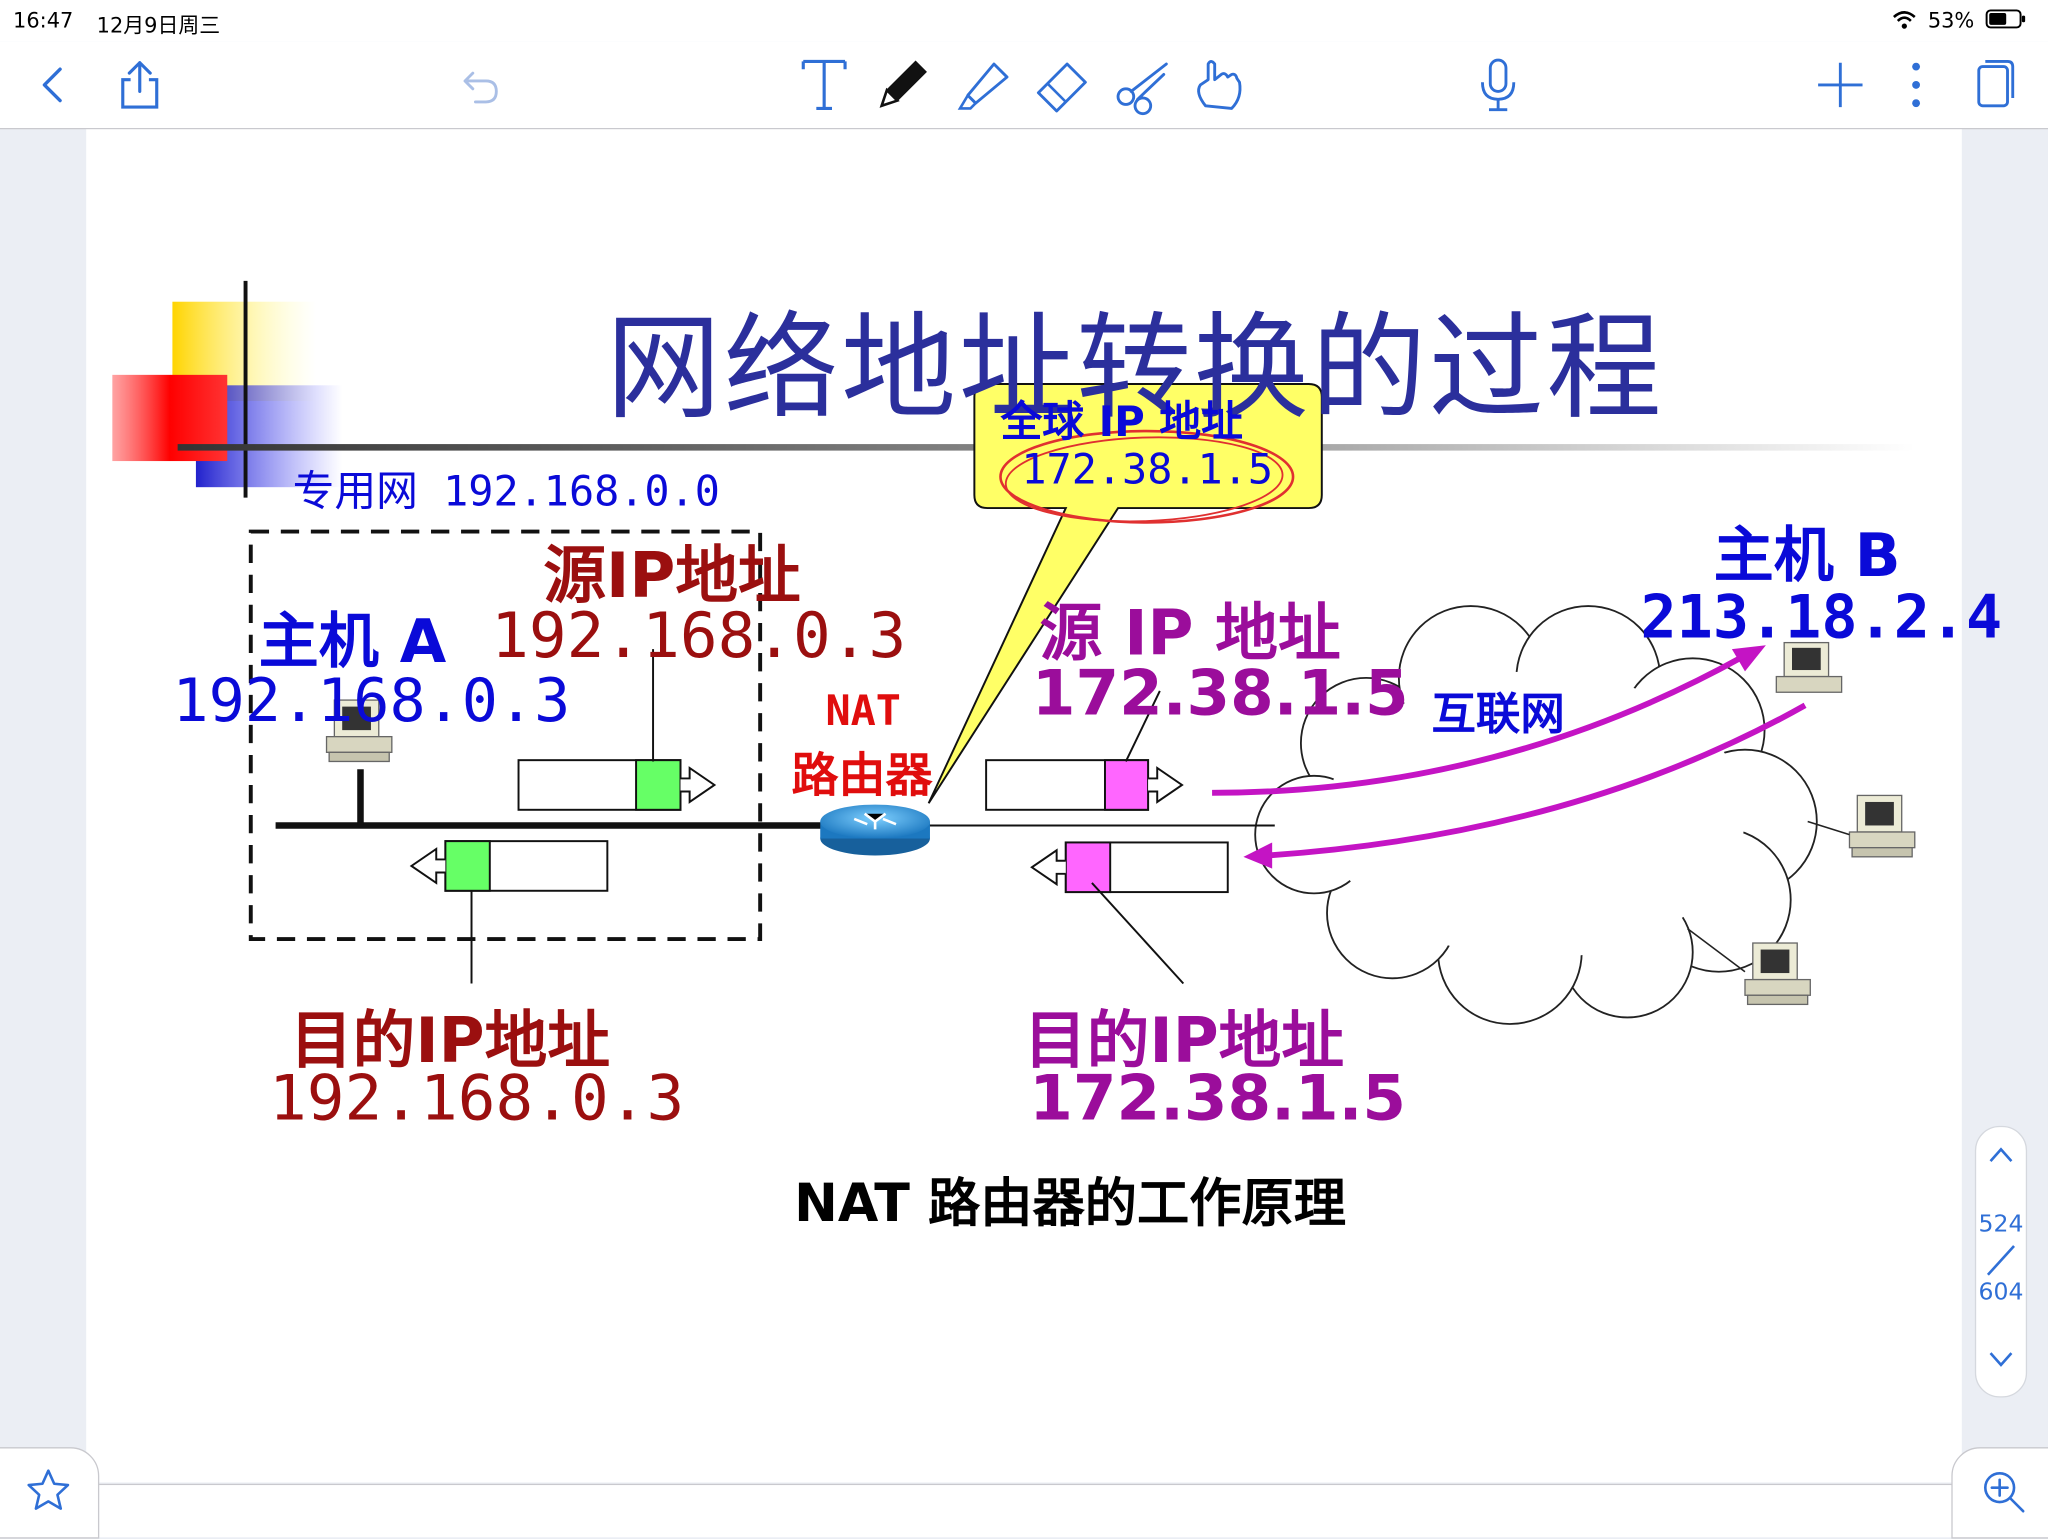 Image resolution: width=2048 pixels, height=1539 pixels. I want to click on zoom-in-icon, so click(2004, 1492).